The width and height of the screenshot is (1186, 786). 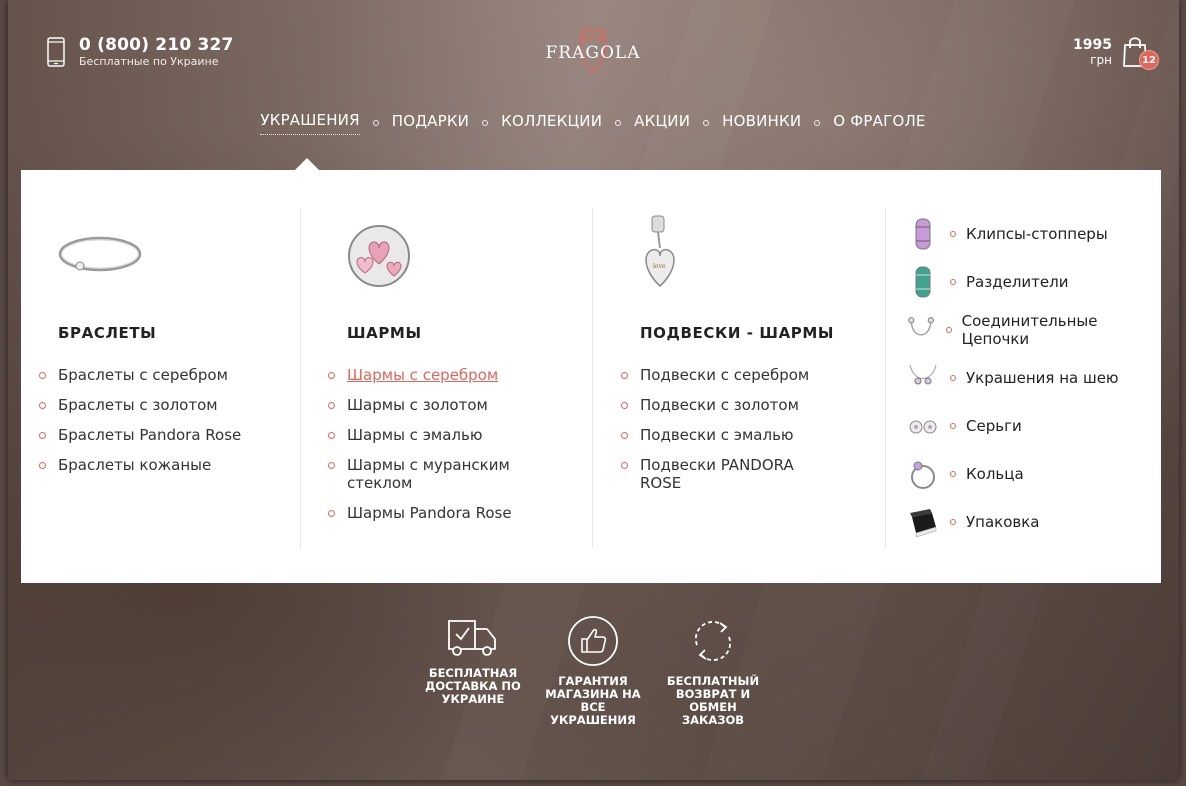 I want to click on ring-icon, so click(x=923, y=475).